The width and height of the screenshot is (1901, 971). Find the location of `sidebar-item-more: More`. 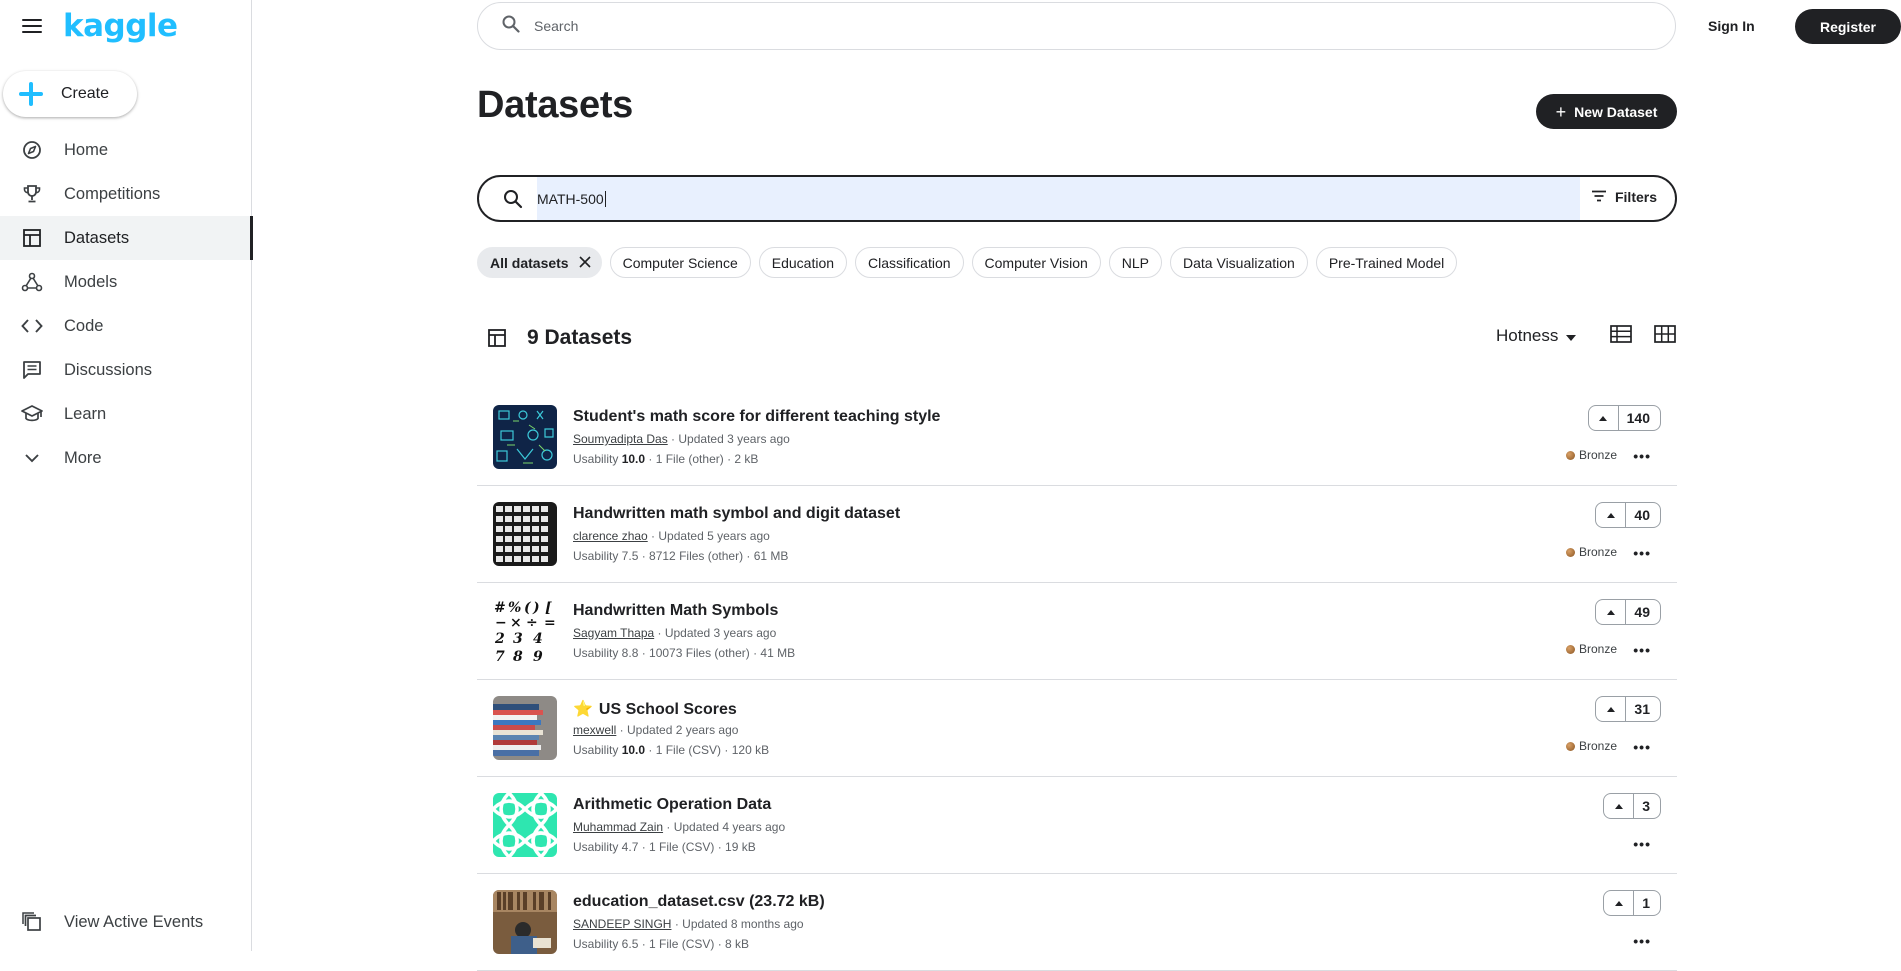

sidebar-item-more: More is located at coordinates (126, 458).